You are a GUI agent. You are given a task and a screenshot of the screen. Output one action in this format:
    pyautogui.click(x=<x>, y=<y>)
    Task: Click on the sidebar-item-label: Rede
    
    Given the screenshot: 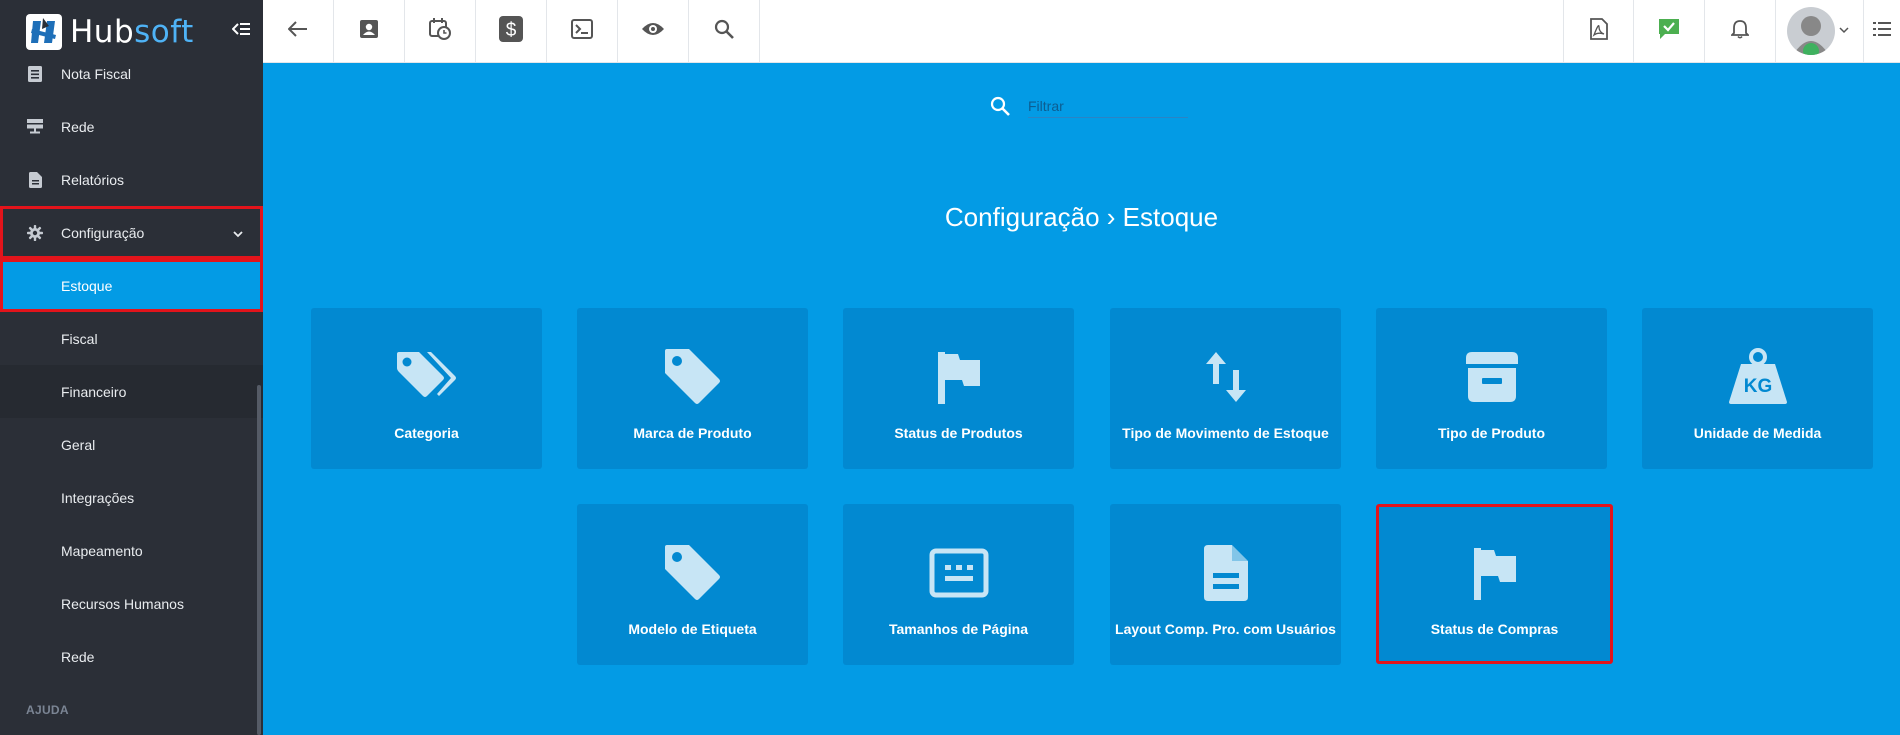 What is the action you would take?
    pyautogui.click(x=78, y=126)
    